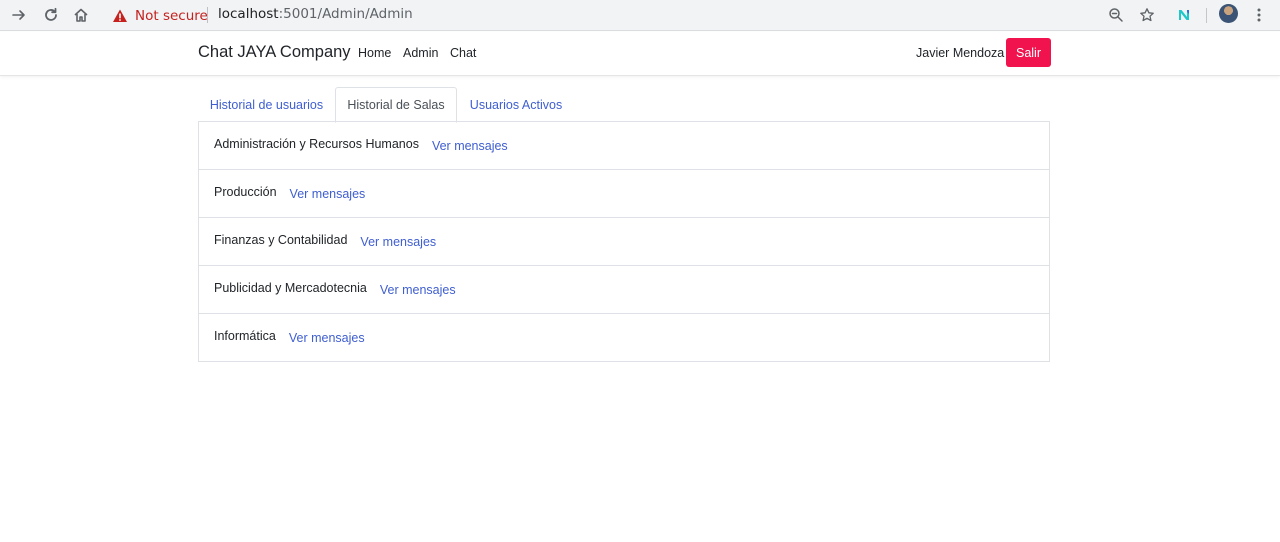 The height and width of the screenshot is (542, 1280). Describe the element at coordinates (19, 15) in the screenshot. I see `forward-arrow-icon` at that location.